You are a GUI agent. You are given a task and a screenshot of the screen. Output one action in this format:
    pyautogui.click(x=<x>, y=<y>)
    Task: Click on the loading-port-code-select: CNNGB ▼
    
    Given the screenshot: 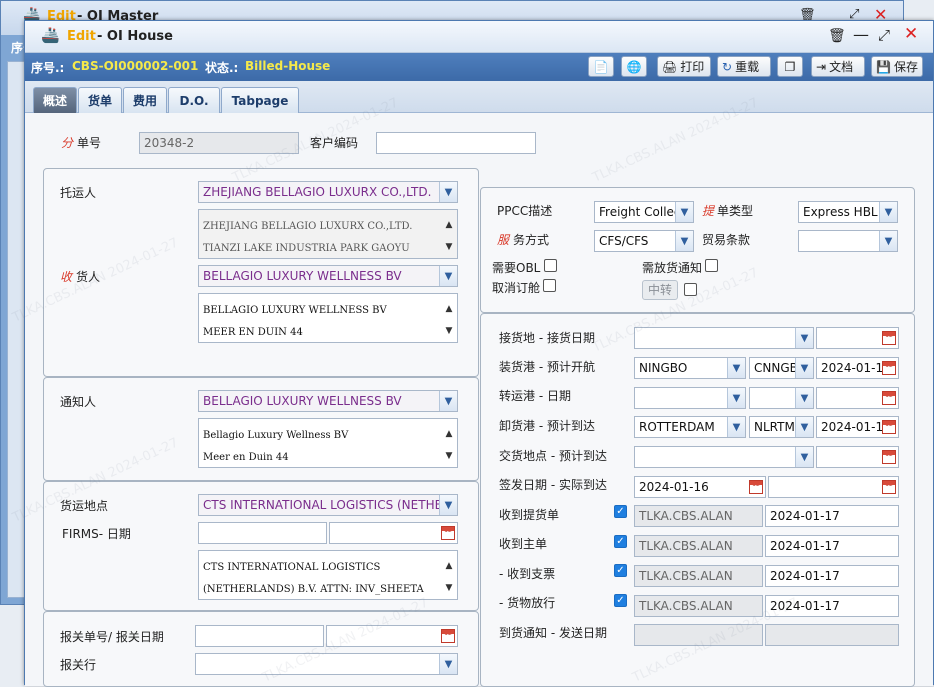 What is the action you would take?
    pyautogui.click(x=781, y=368)
    